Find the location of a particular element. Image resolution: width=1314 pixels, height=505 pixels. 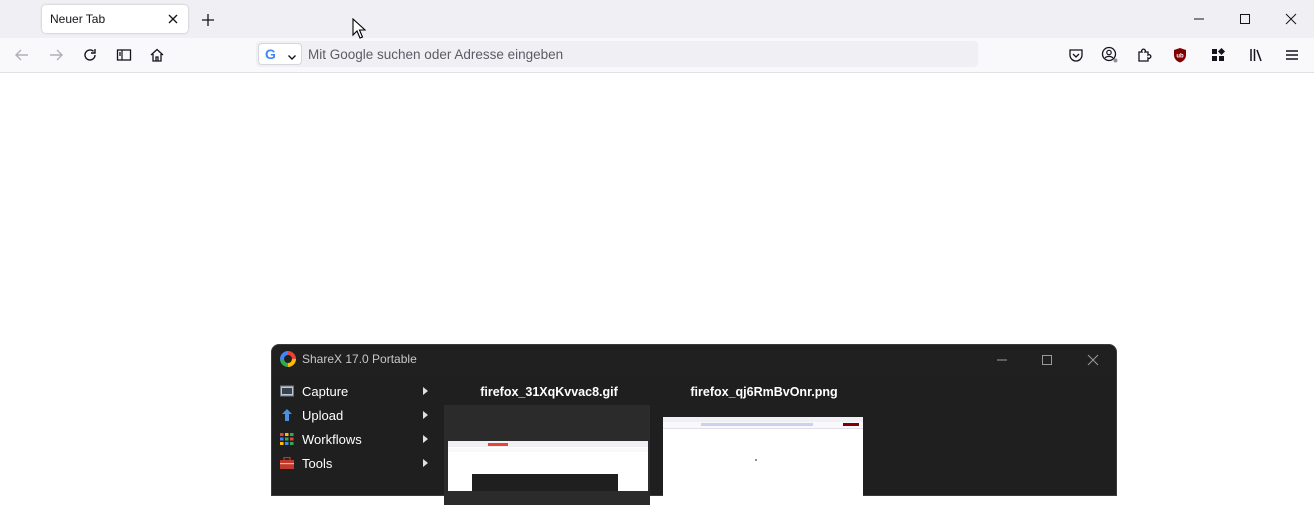

sharex-minimize-button is located at coordinates (1002, 360).